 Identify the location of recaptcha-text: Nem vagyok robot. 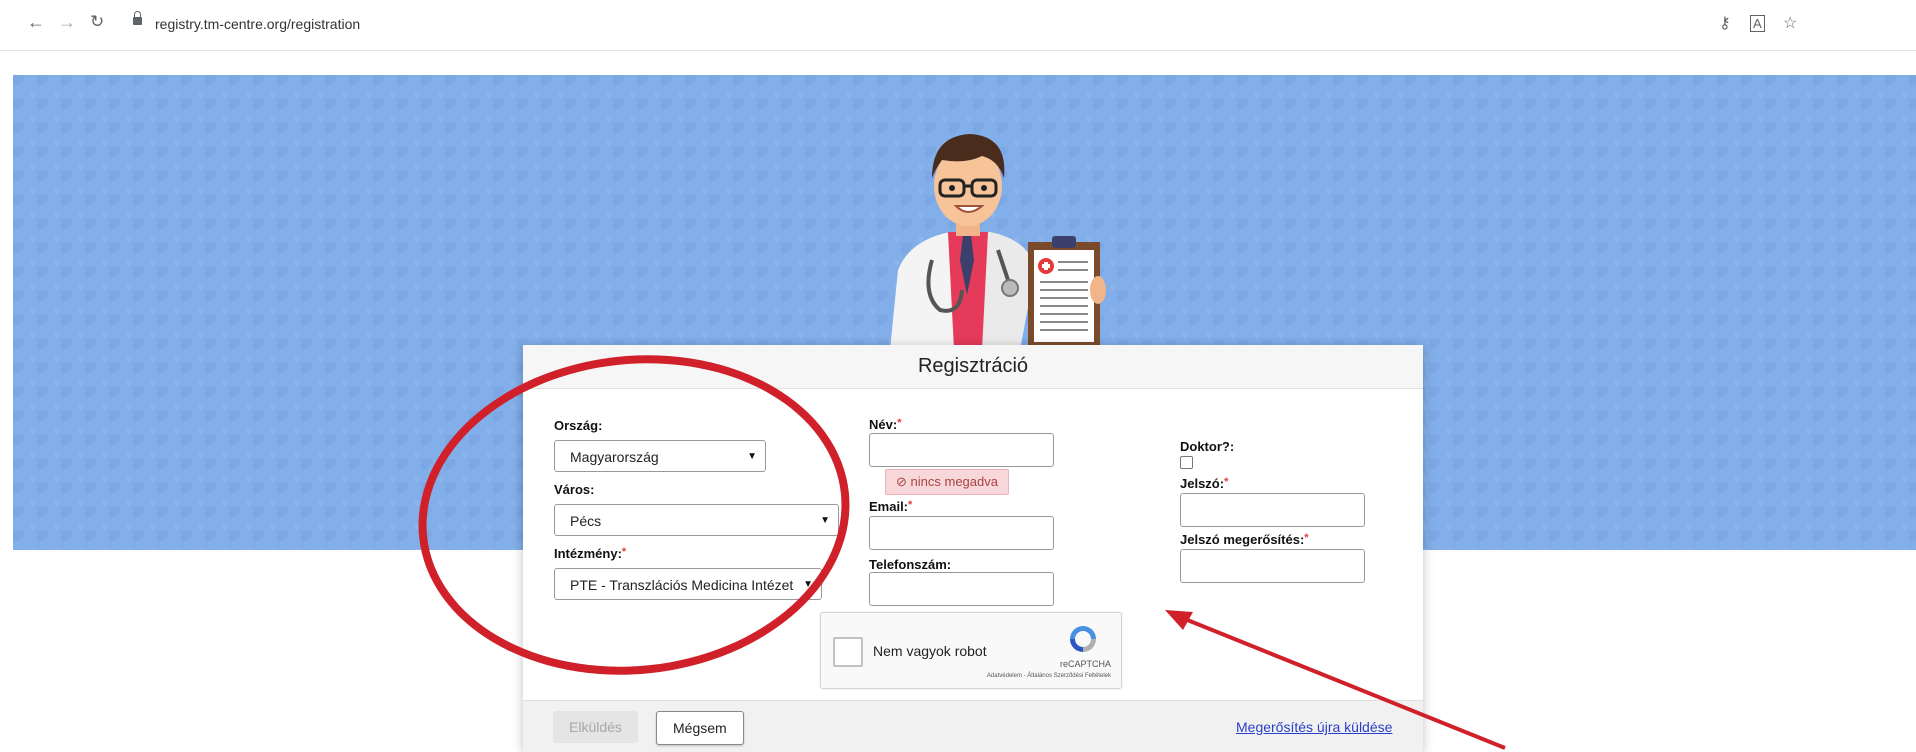
(930, 651).